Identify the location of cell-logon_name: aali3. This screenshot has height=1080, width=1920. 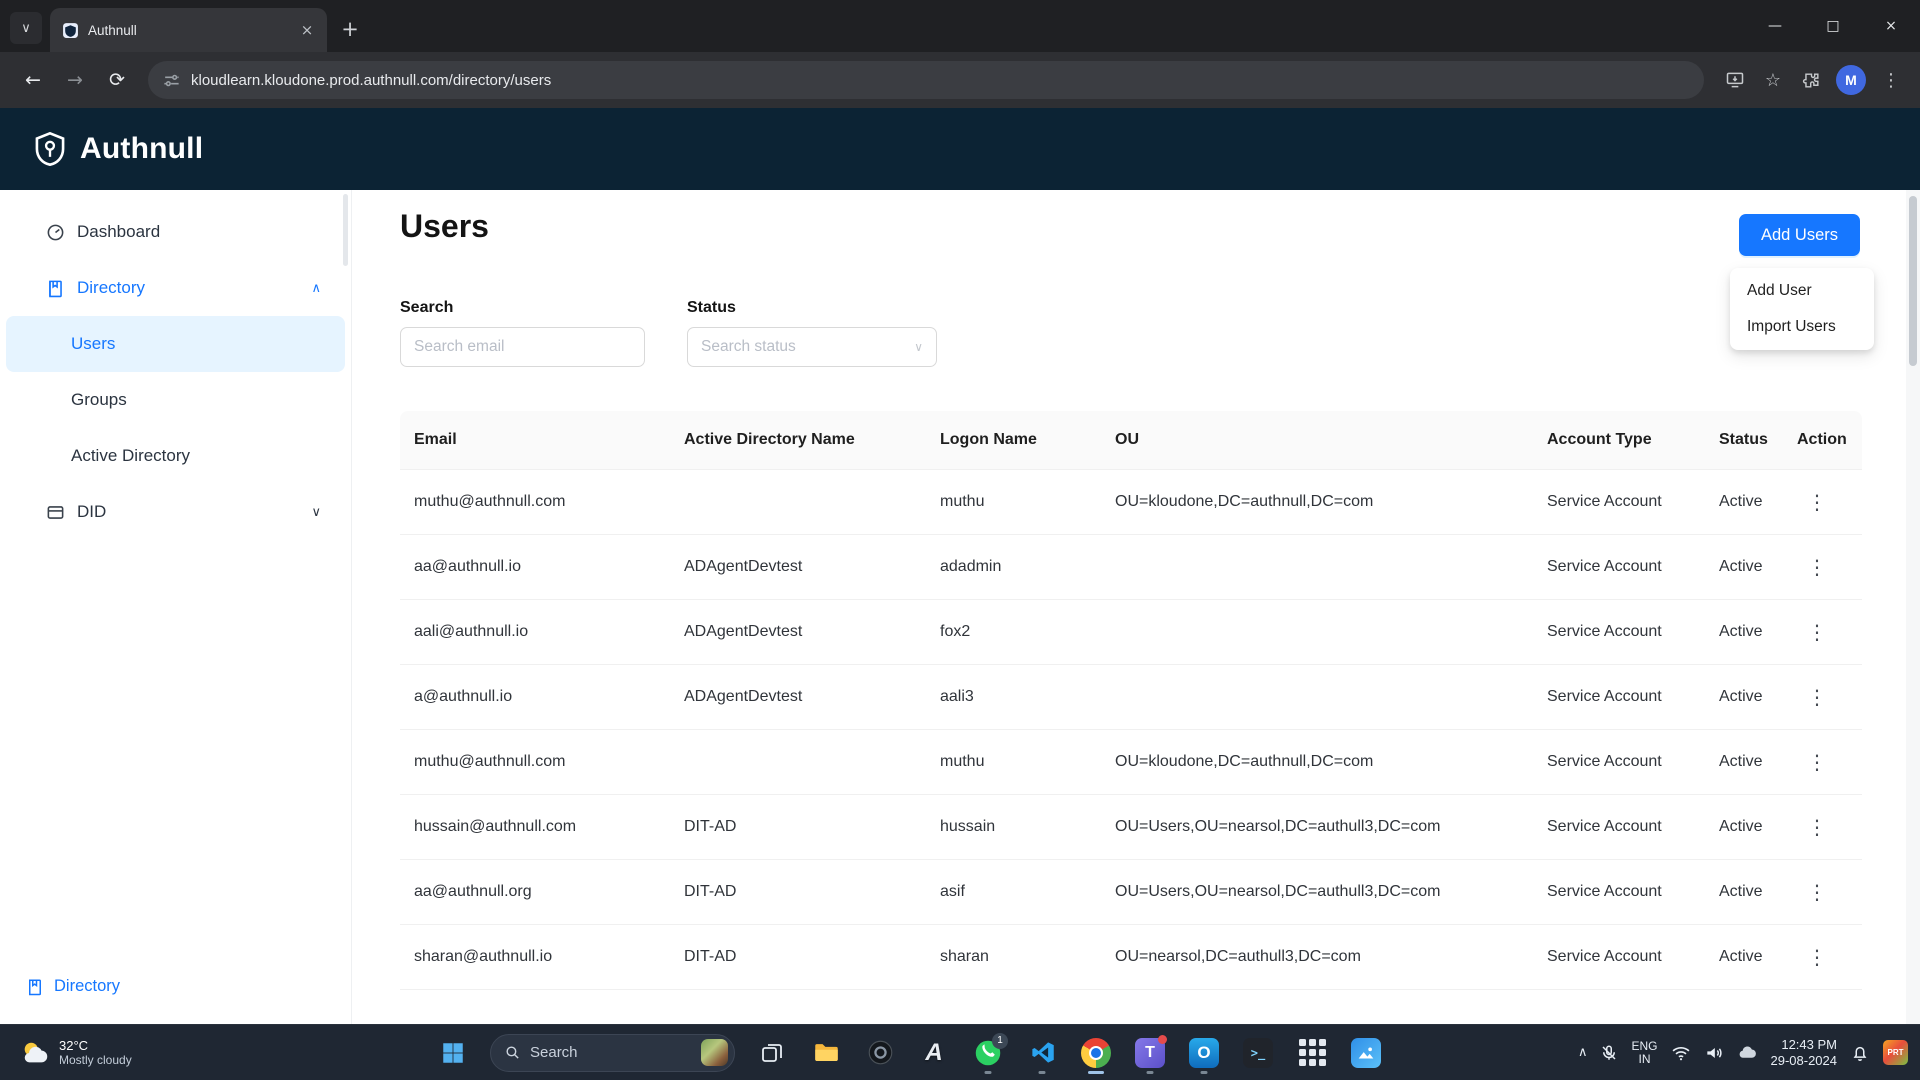
(1013, 697).